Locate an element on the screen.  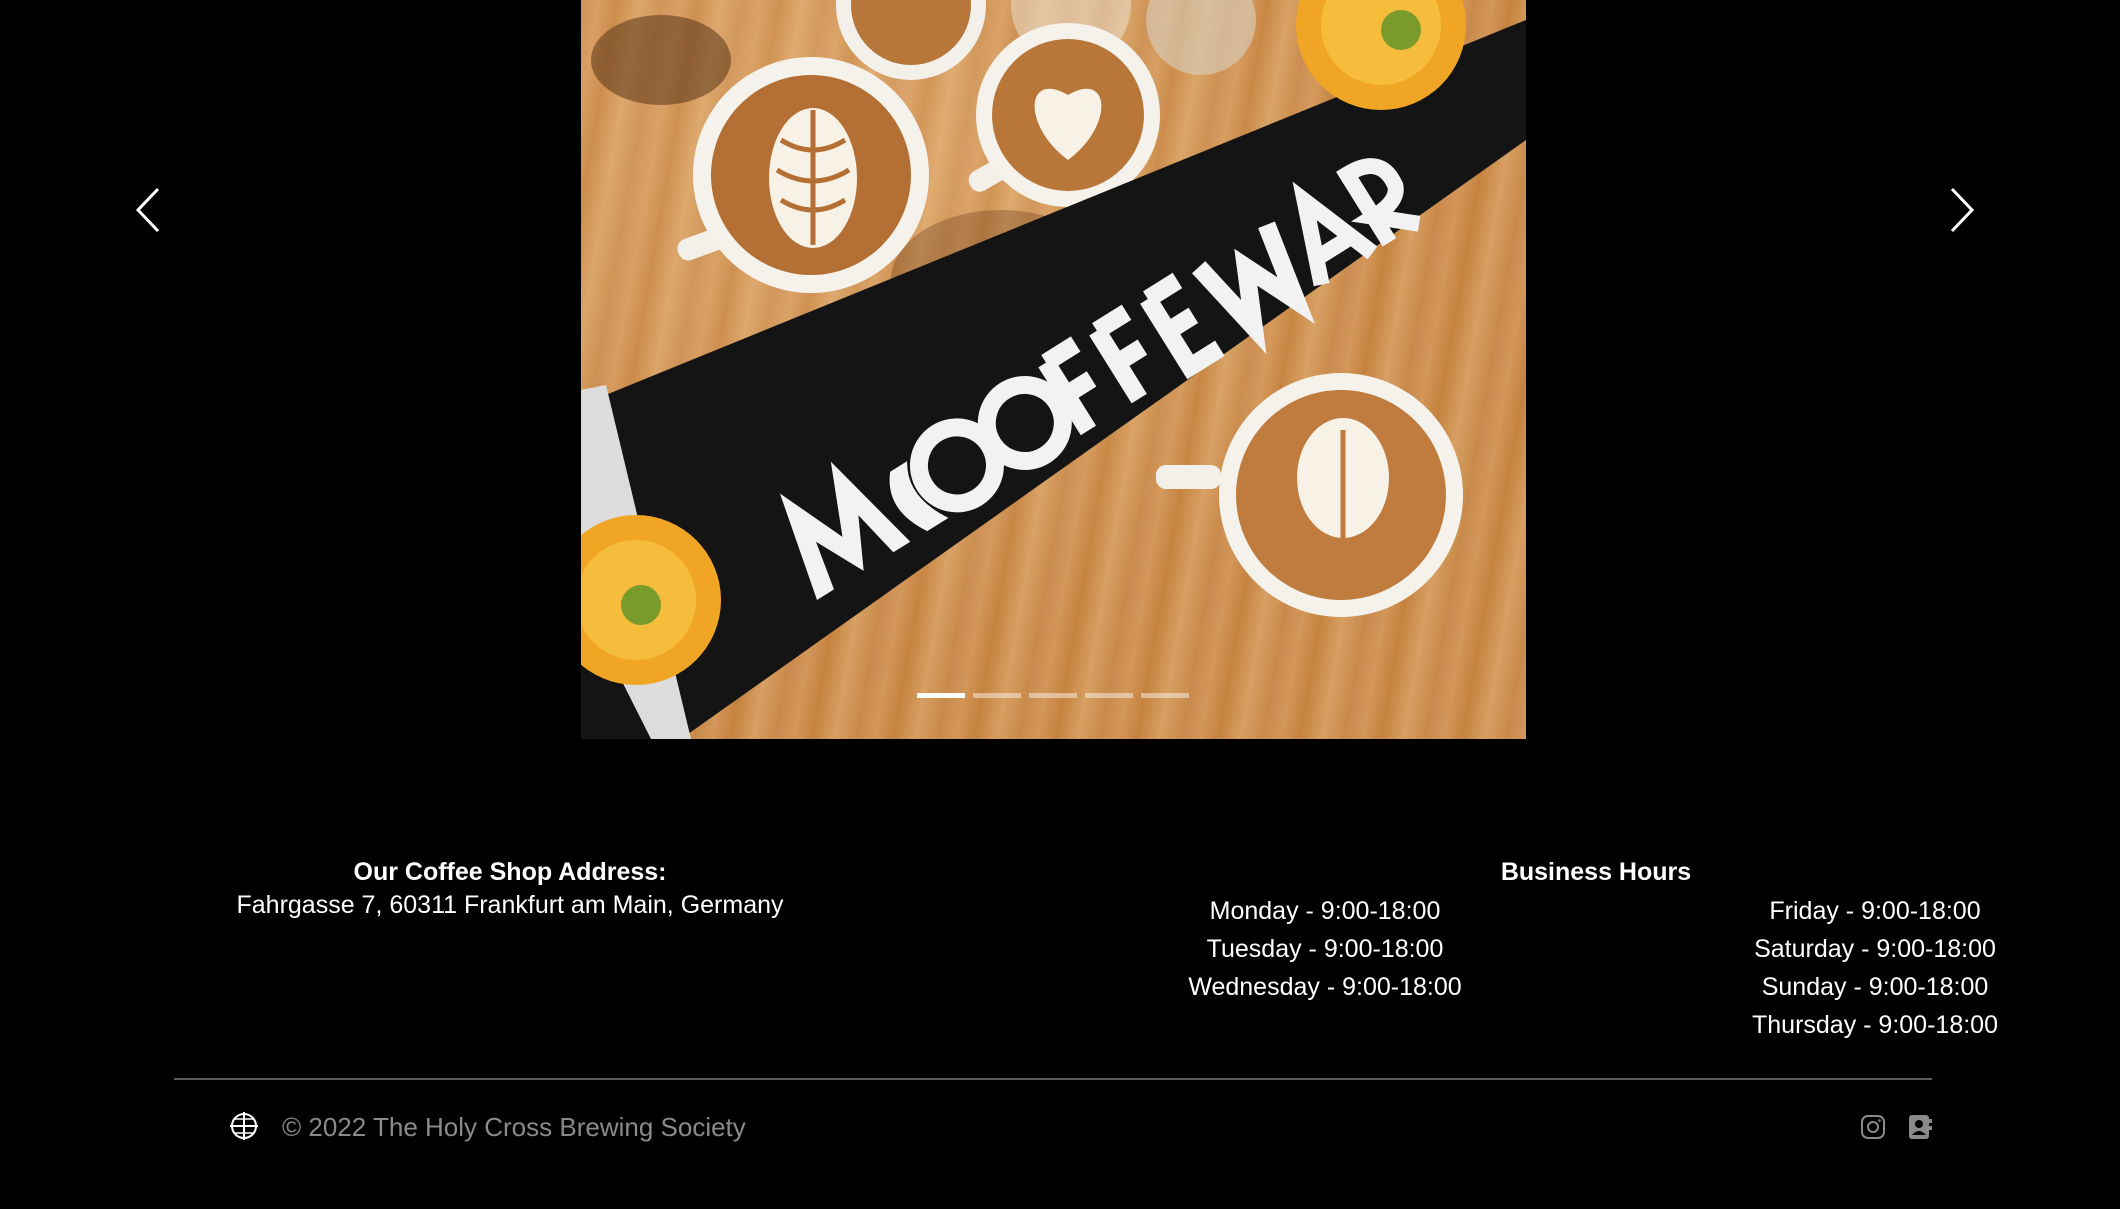
carousel-next-button is located at coordinates (1960, 210).